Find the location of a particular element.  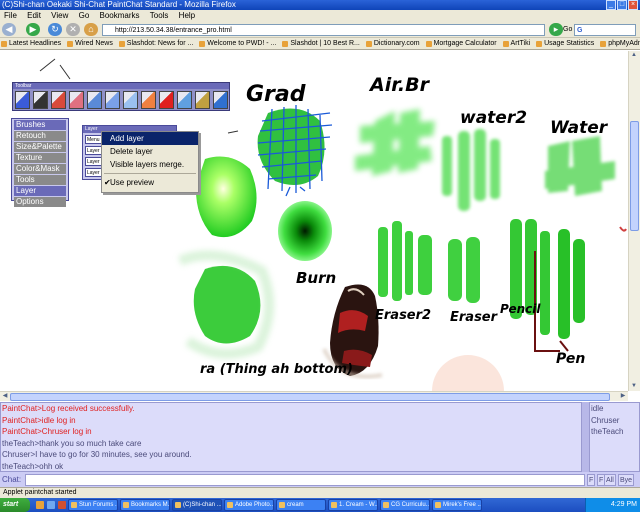

forward-icon: ▶ is located at coordinates (33, 29).